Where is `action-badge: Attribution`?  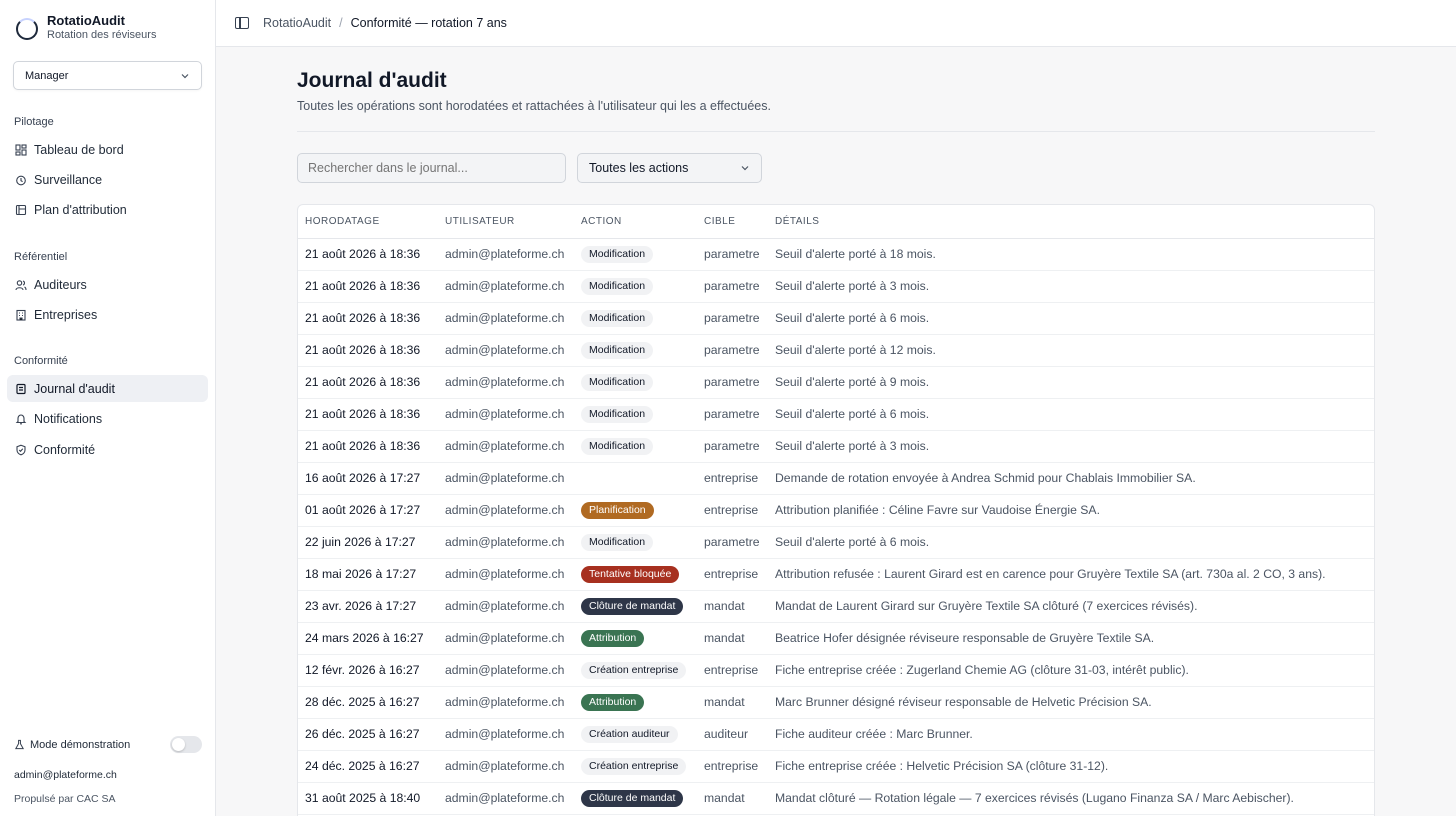 action-badge: Attribution is located at coordinates (613, 702).